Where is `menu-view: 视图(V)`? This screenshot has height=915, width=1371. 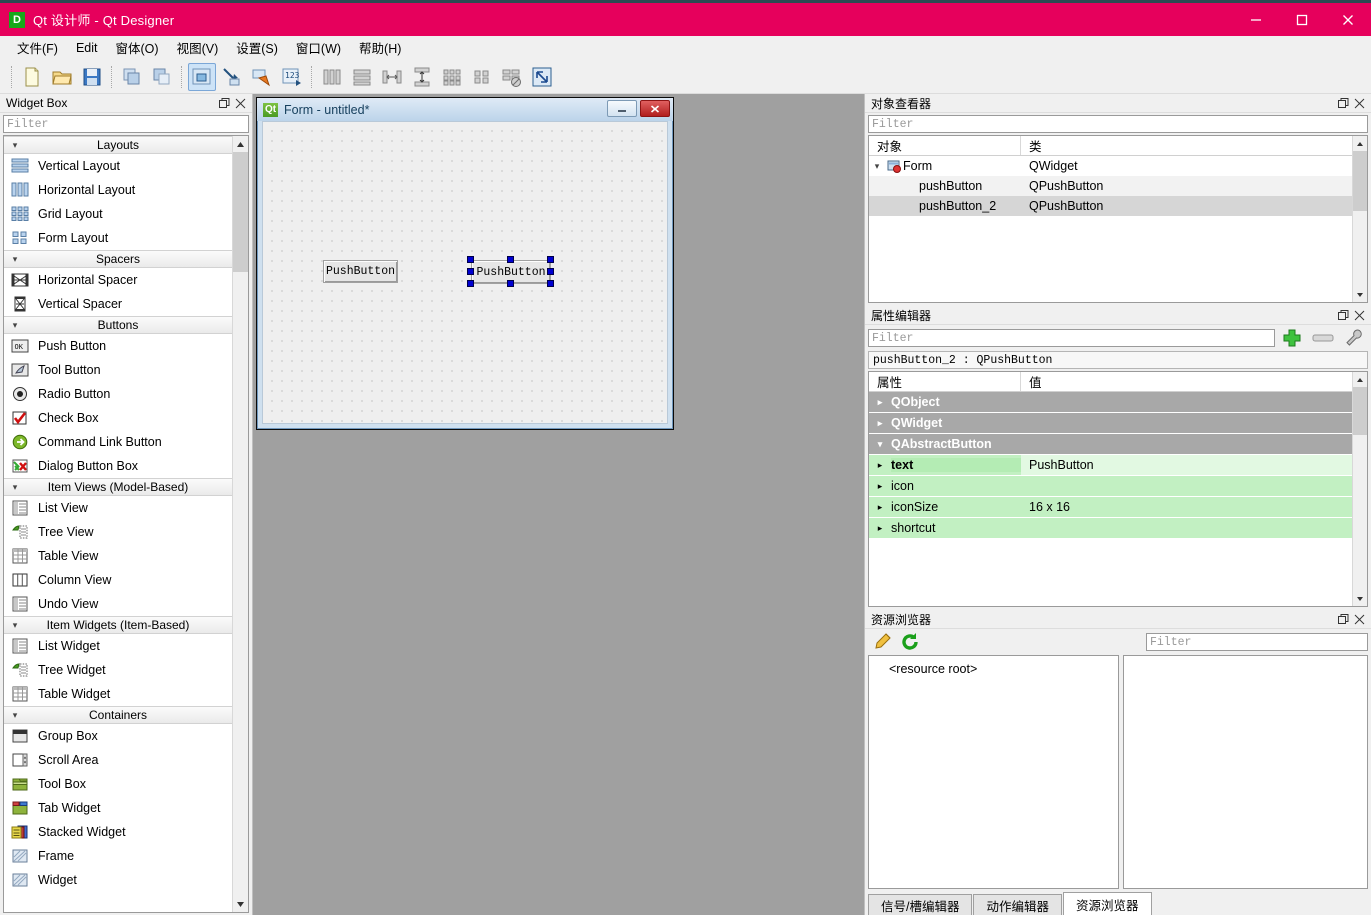
menu-view: 视图(V) is located at coordinates (198, 47).